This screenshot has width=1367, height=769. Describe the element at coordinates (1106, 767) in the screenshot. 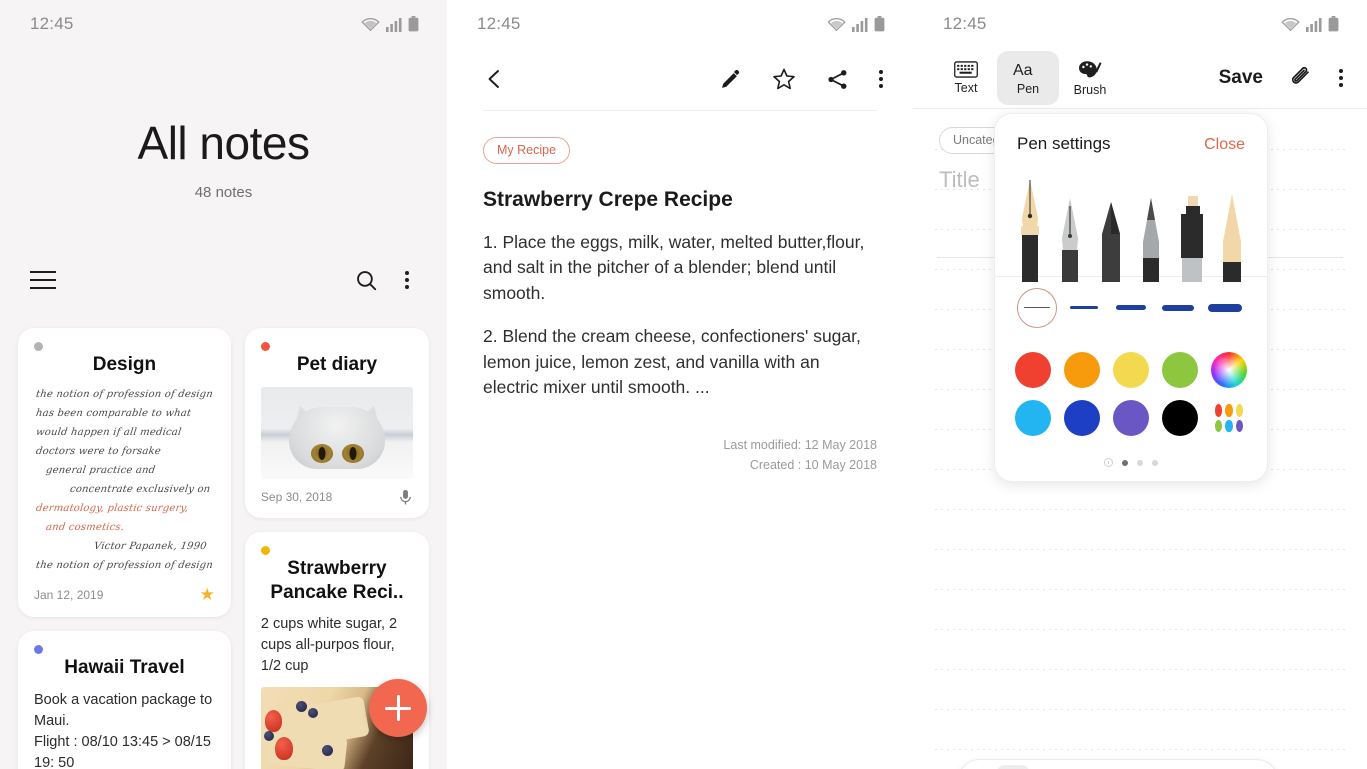

I see `undo-button` at that location.